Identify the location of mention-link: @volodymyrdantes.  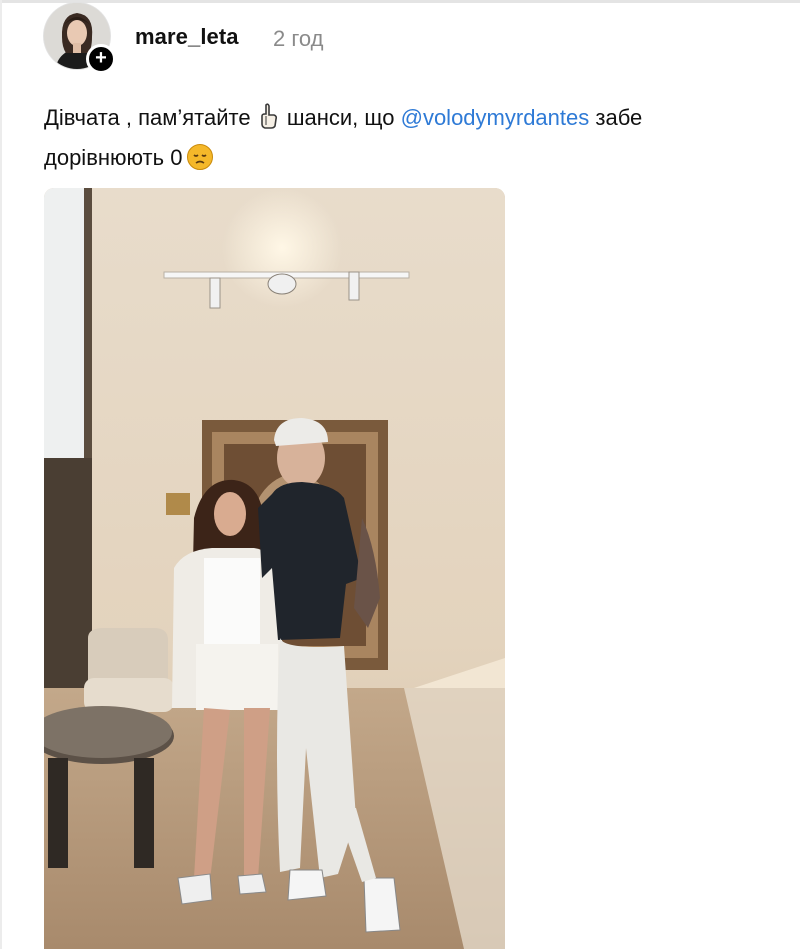
(495, 117).